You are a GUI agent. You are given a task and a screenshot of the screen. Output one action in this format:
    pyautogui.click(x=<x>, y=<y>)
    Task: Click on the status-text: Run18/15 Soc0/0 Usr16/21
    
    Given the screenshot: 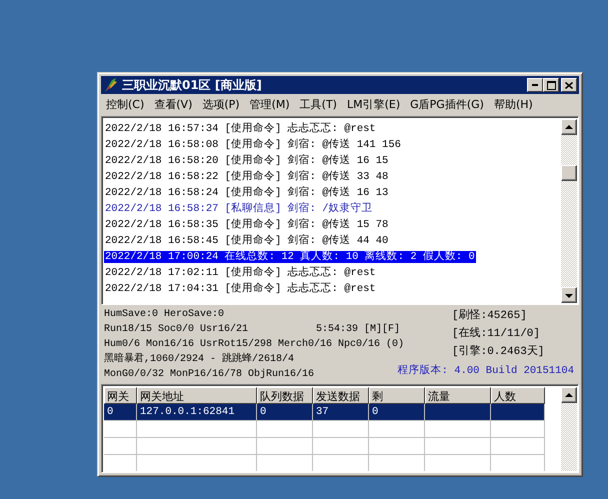 What is the action you would take?
    pyautogui.click(x=176, y=330)
    